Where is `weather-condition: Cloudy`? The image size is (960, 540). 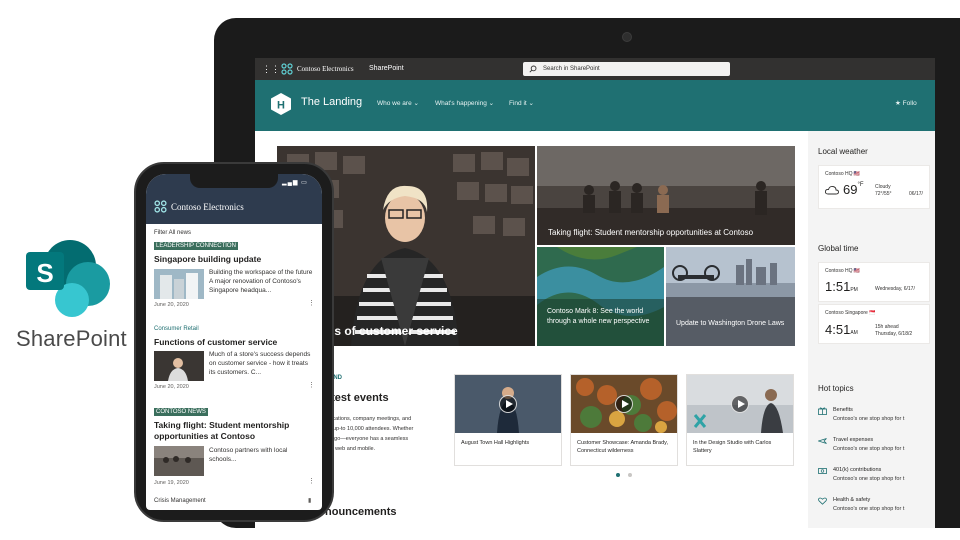 weather-condition: Cloudy is located at coordinates (883, 187).